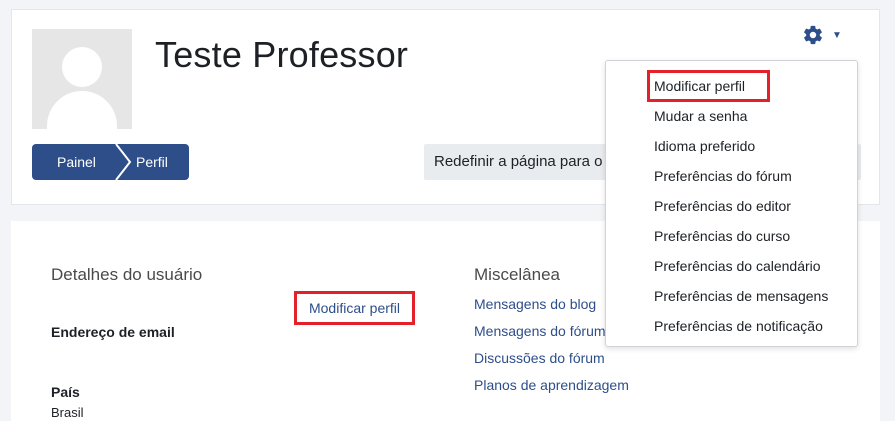 The image size is (895, 421). I want to click on country-label: País, so click(65, 392).